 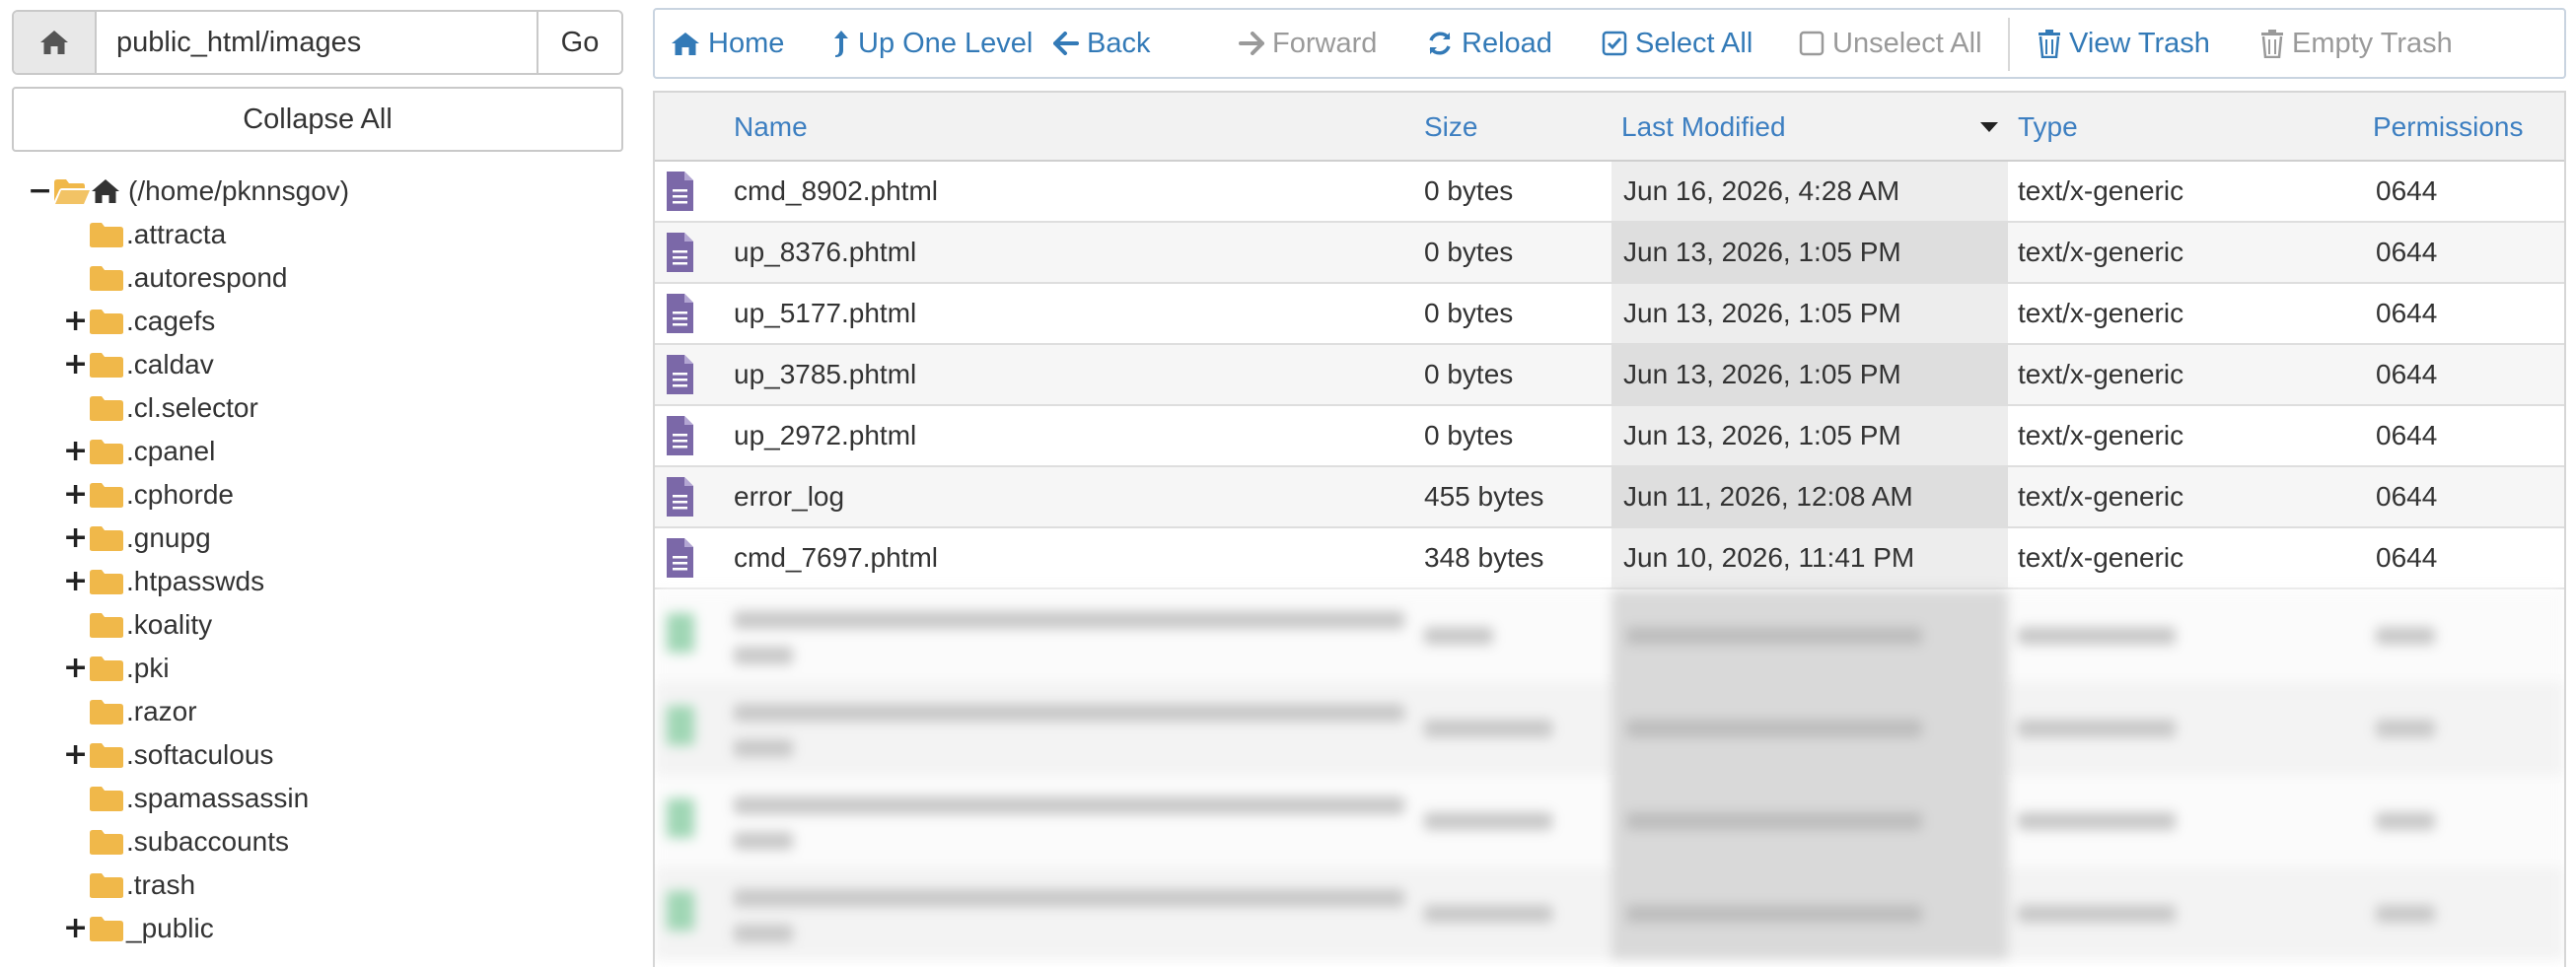 What do you see at coordinates (2048, 127) in the screenshot?
I see `column-header-type: Type` at bounding box center [2048, 127].